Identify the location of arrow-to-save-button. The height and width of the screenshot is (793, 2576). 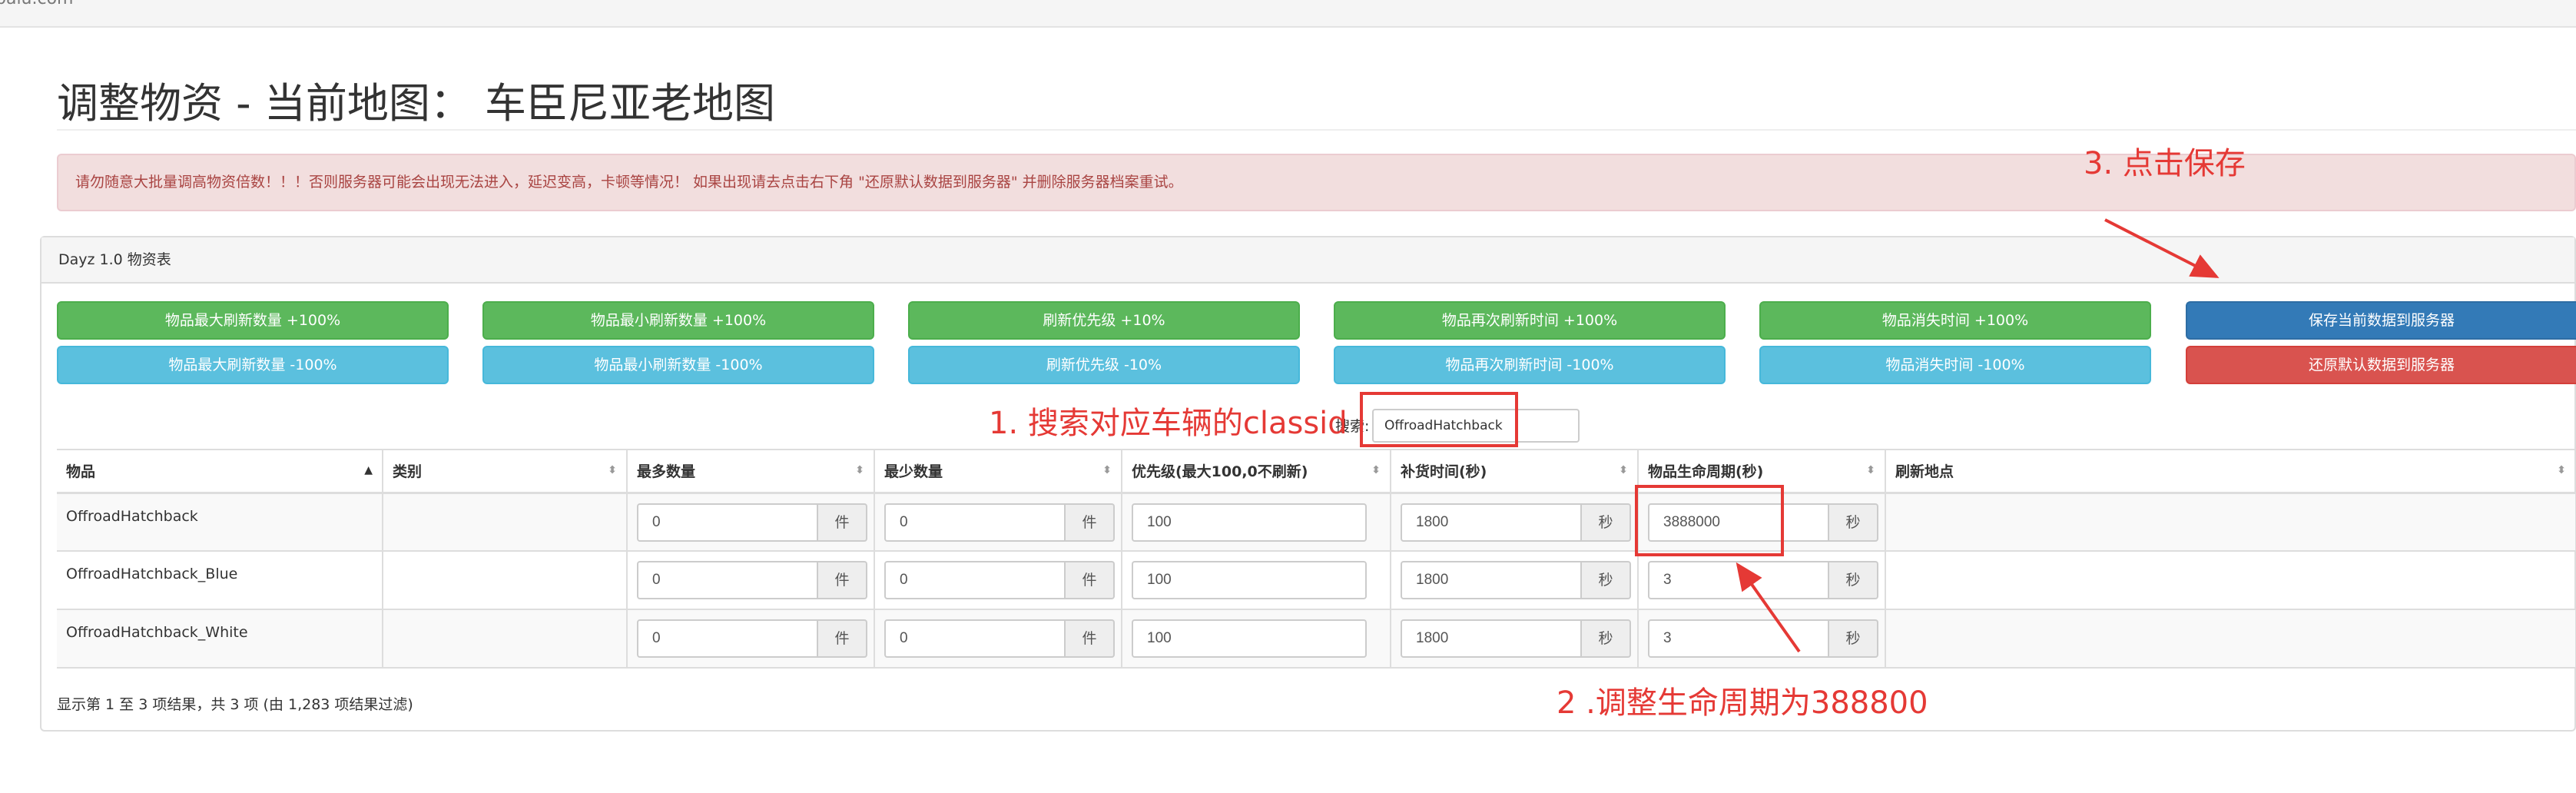
(2162, 248).